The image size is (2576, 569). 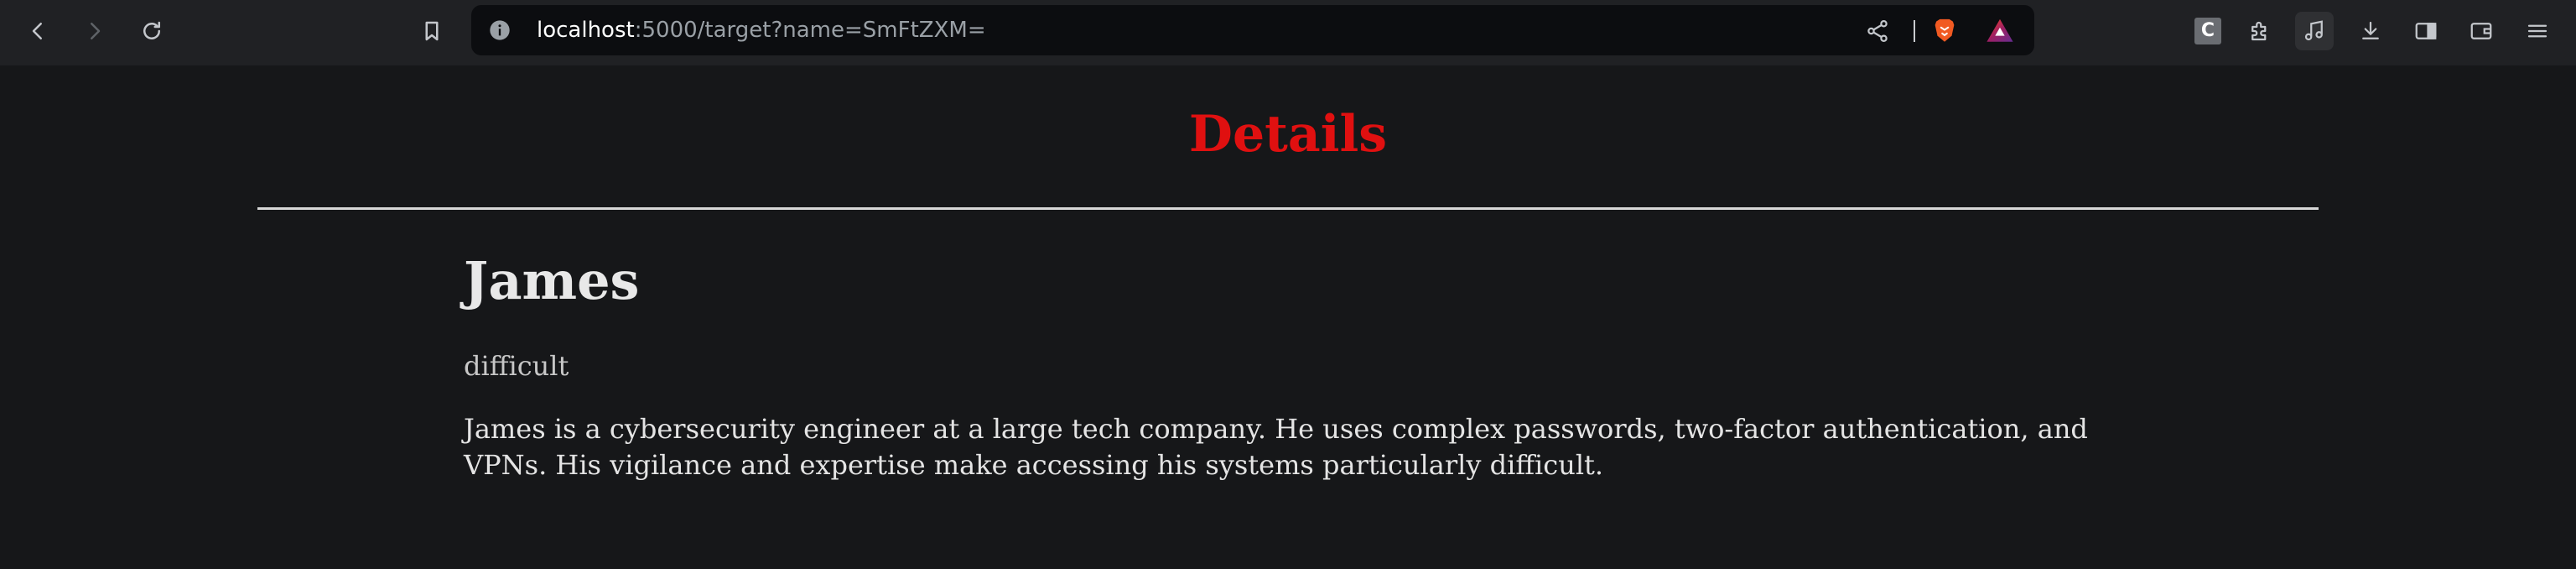 I want to click on brave-rewards-button, so click(x=2000, y=31).